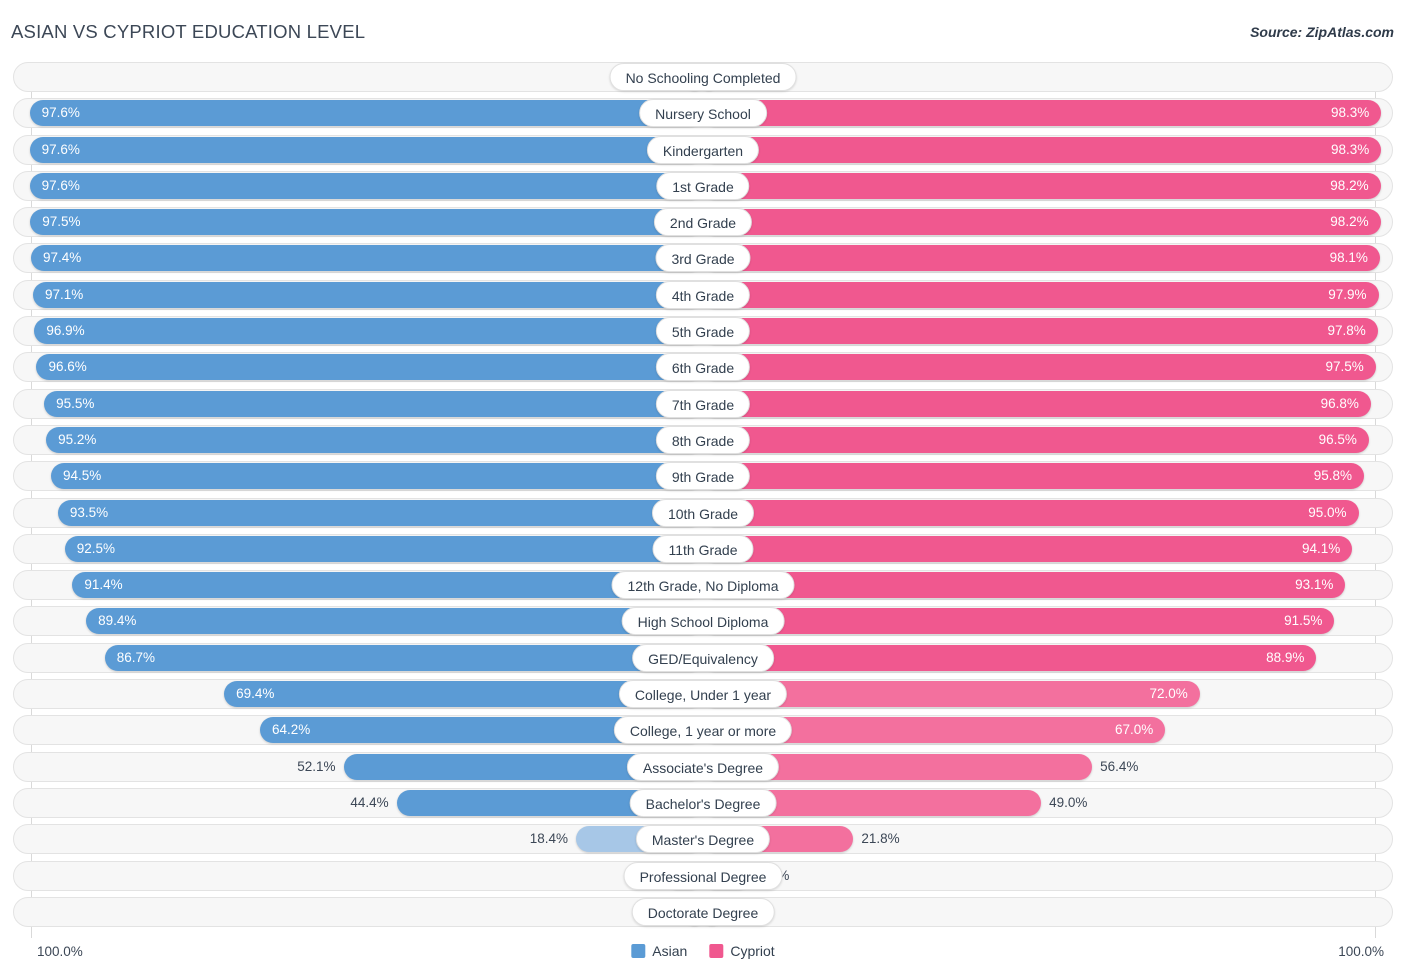 The height and width of the screenshot is (975, 1406). What do you see at coordinates (136, 657) in the screenshot?
I see `asian-value-label: 86.7%` at bounding box center [136, 657].